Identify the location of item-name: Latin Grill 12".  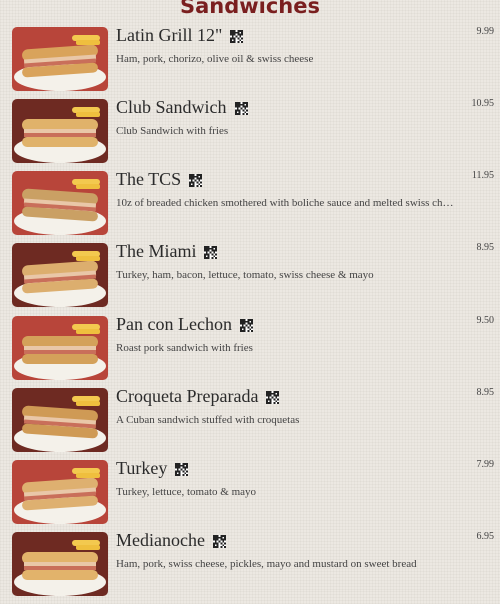
(180, 35).